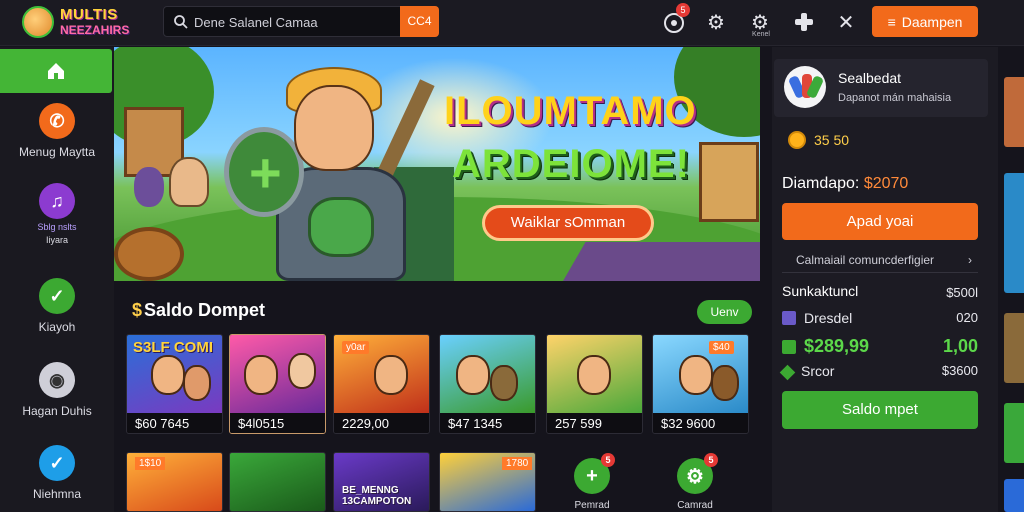  Describe the element at coordinates (57, 201) in the screenshot. I see `music-icon: ♫` at that location.